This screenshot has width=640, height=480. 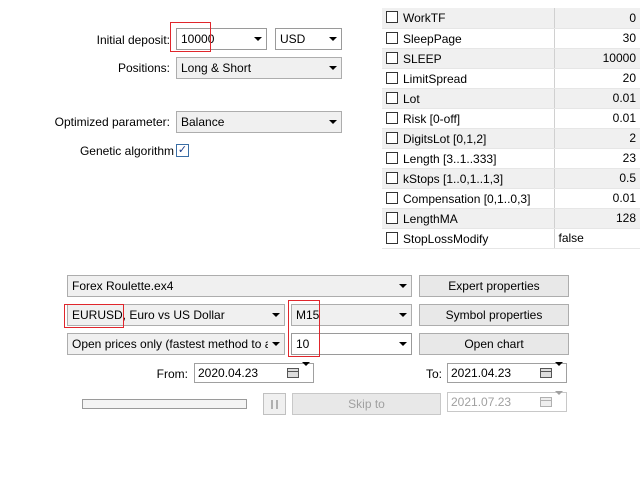 I want to click on parameter-name: SleepPage, so click(x=432, y=38).